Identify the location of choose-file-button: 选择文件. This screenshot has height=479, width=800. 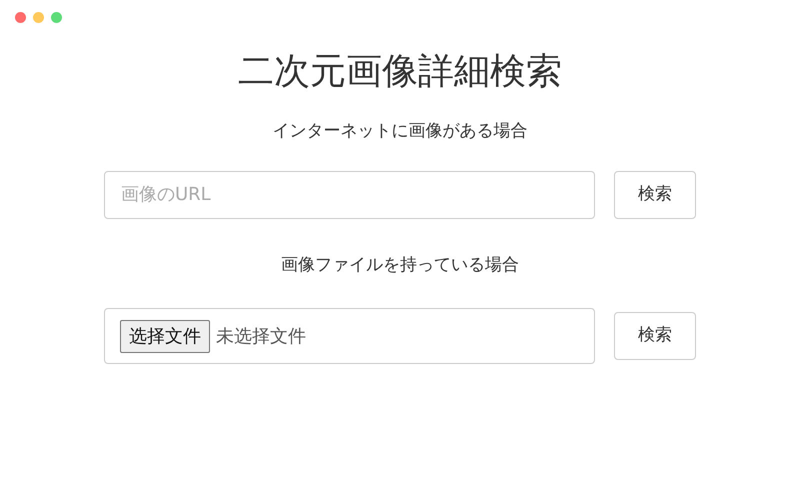
(165, 336).